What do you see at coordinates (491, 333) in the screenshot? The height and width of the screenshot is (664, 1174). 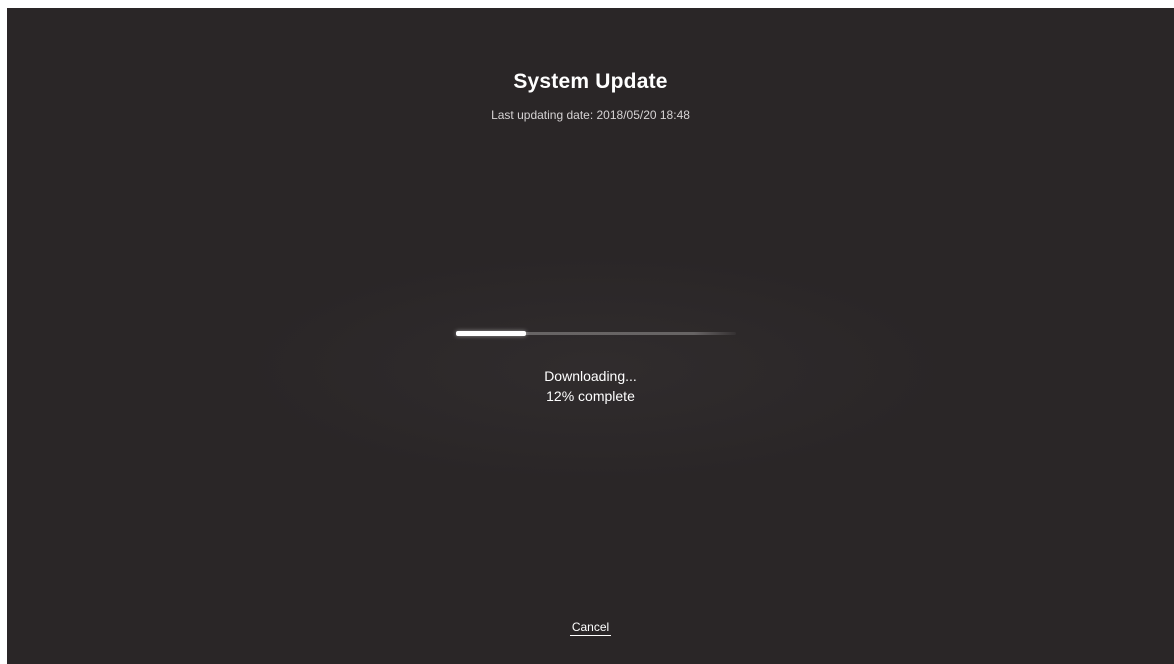 I see `progress-fill` at bounding box center [491, 333].